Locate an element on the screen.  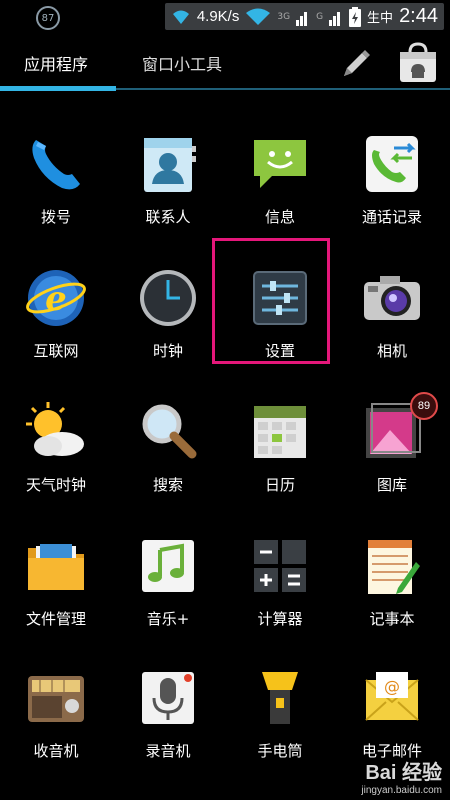
recorder-icon is located at coordinates (168, 698).